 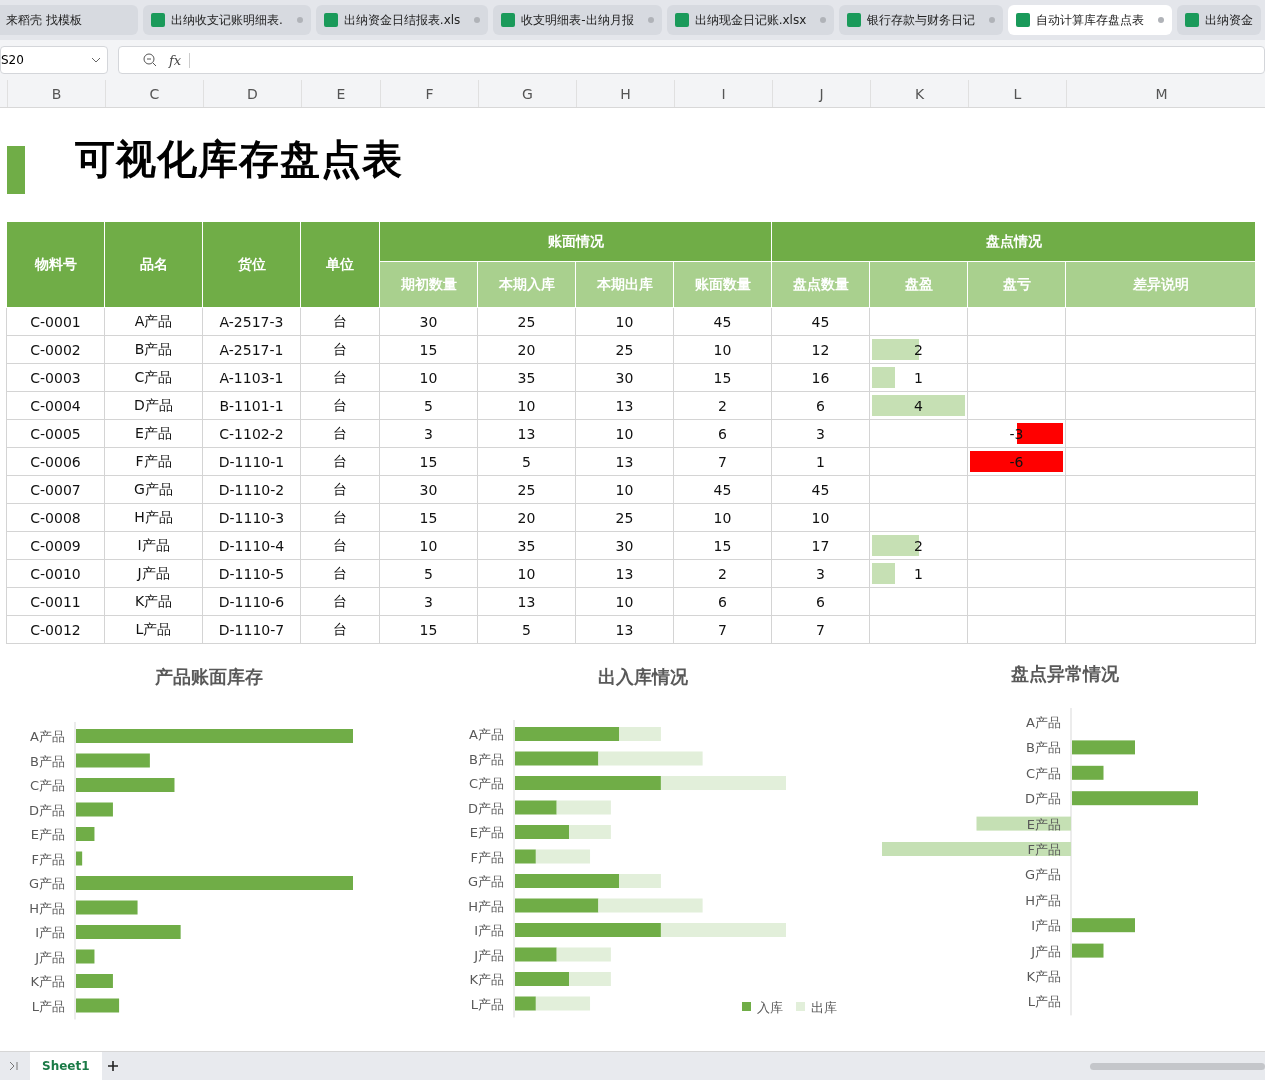 What do you see at coordinates (1219, 20) in the screenshot?
I see `tab: 出纳资金` at bounding box center [1219, 20].